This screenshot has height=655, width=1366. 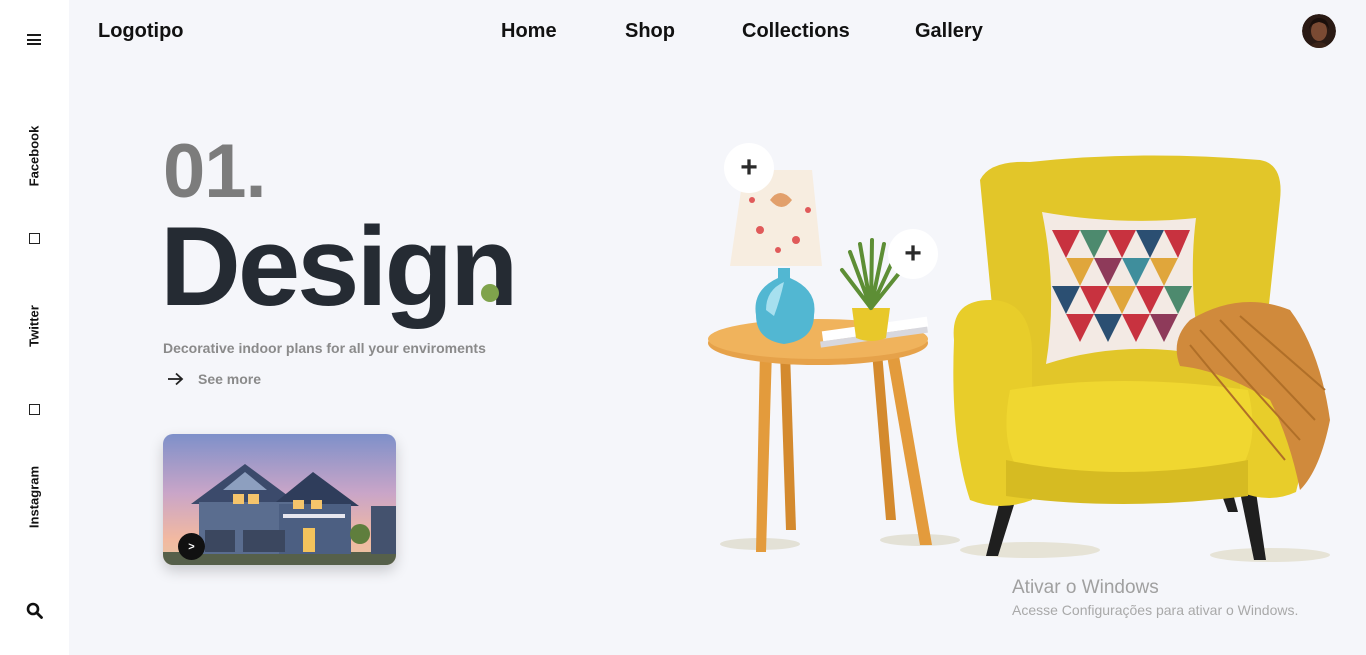 I want to click on nav-home: Home, so click(x=529, y=31).